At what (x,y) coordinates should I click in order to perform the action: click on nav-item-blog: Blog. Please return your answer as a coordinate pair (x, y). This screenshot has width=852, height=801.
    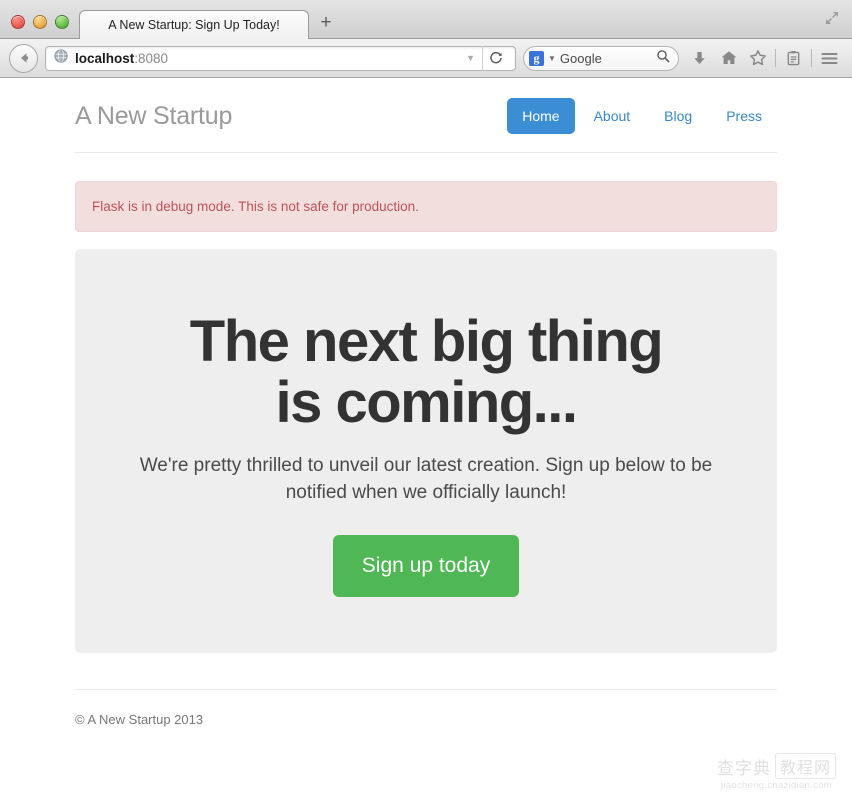
    Looking at the image, I should click on (678, 116).